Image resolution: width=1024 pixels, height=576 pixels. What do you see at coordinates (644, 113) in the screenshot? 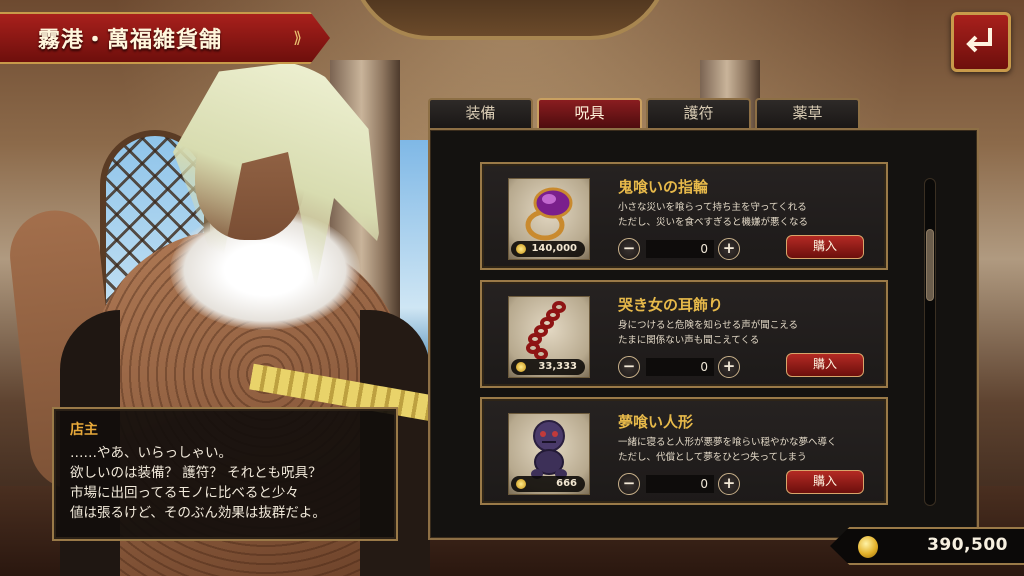
I see `category-tabs: 装備 呪具 護符 薬草` at bounding box center [644, 113].